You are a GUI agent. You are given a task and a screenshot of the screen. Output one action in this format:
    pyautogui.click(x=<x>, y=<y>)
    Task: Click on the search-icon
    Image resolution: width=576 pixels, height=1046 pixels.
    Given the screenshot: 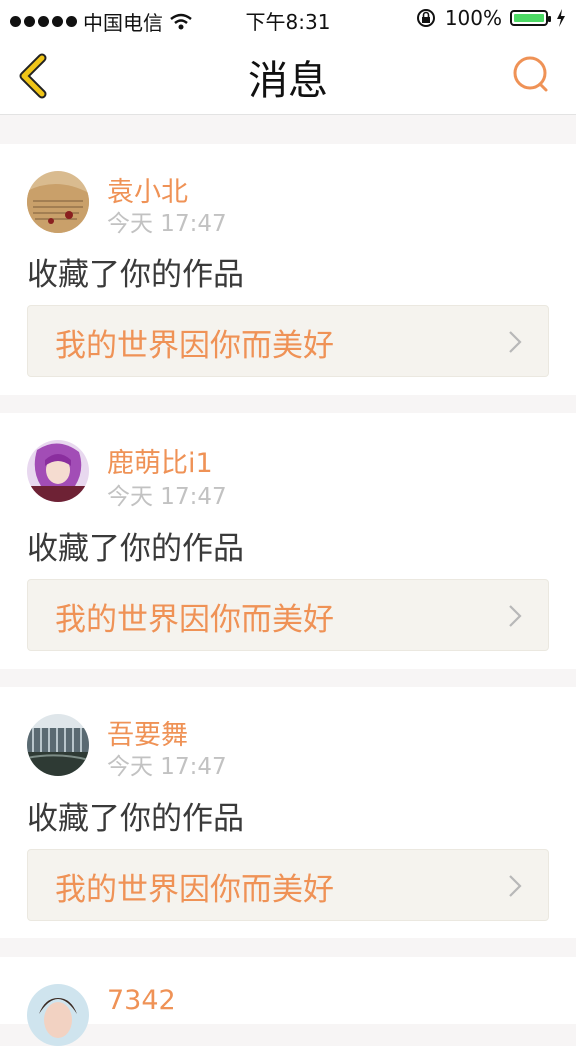 What is the action you would take?
    pyautogui.click(x=530, y=74)
    